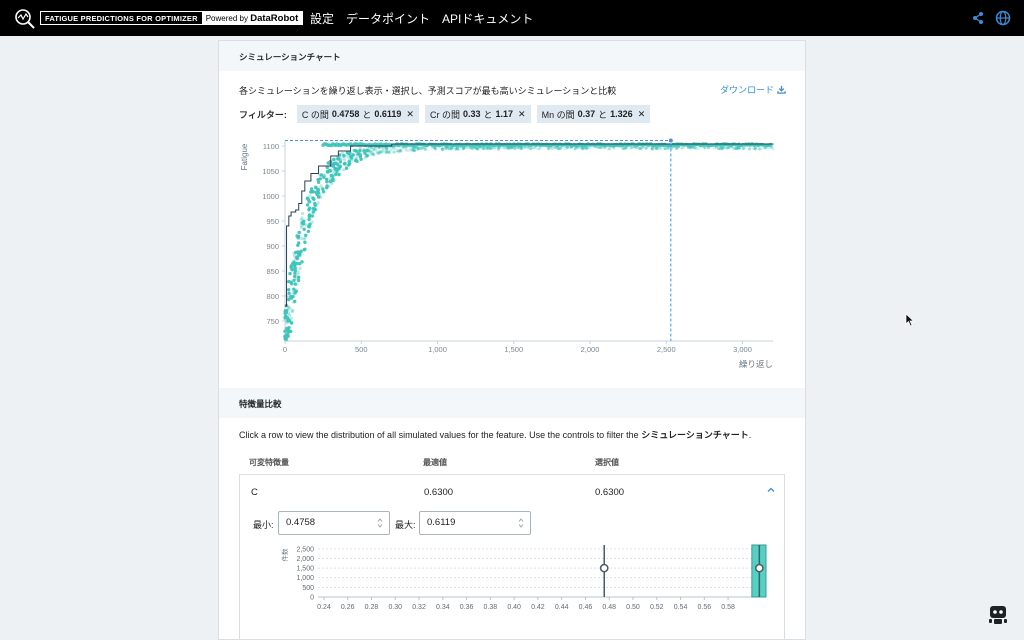 This screenshot has width=1024, height=640. I want to click on globe-icon, so click(1003, 18).